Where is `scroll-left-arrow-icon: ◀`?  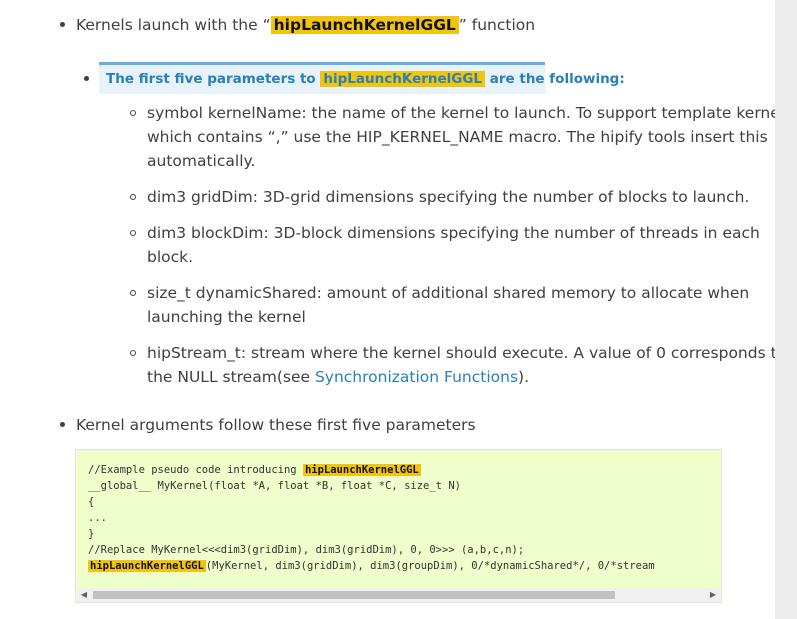
scroll-left-arrow-icon: ◀ is located at coordinates (84, 595).